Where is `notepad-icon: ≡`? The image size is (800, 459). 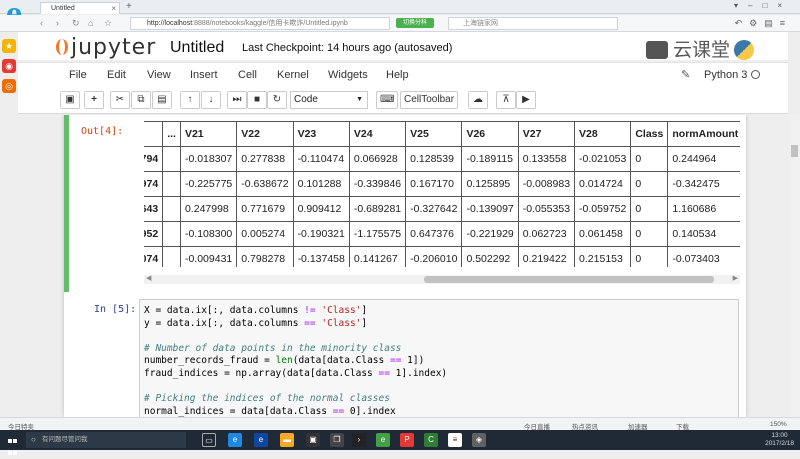 notepad-icon: ≡ is located at coordinates (455, 440).